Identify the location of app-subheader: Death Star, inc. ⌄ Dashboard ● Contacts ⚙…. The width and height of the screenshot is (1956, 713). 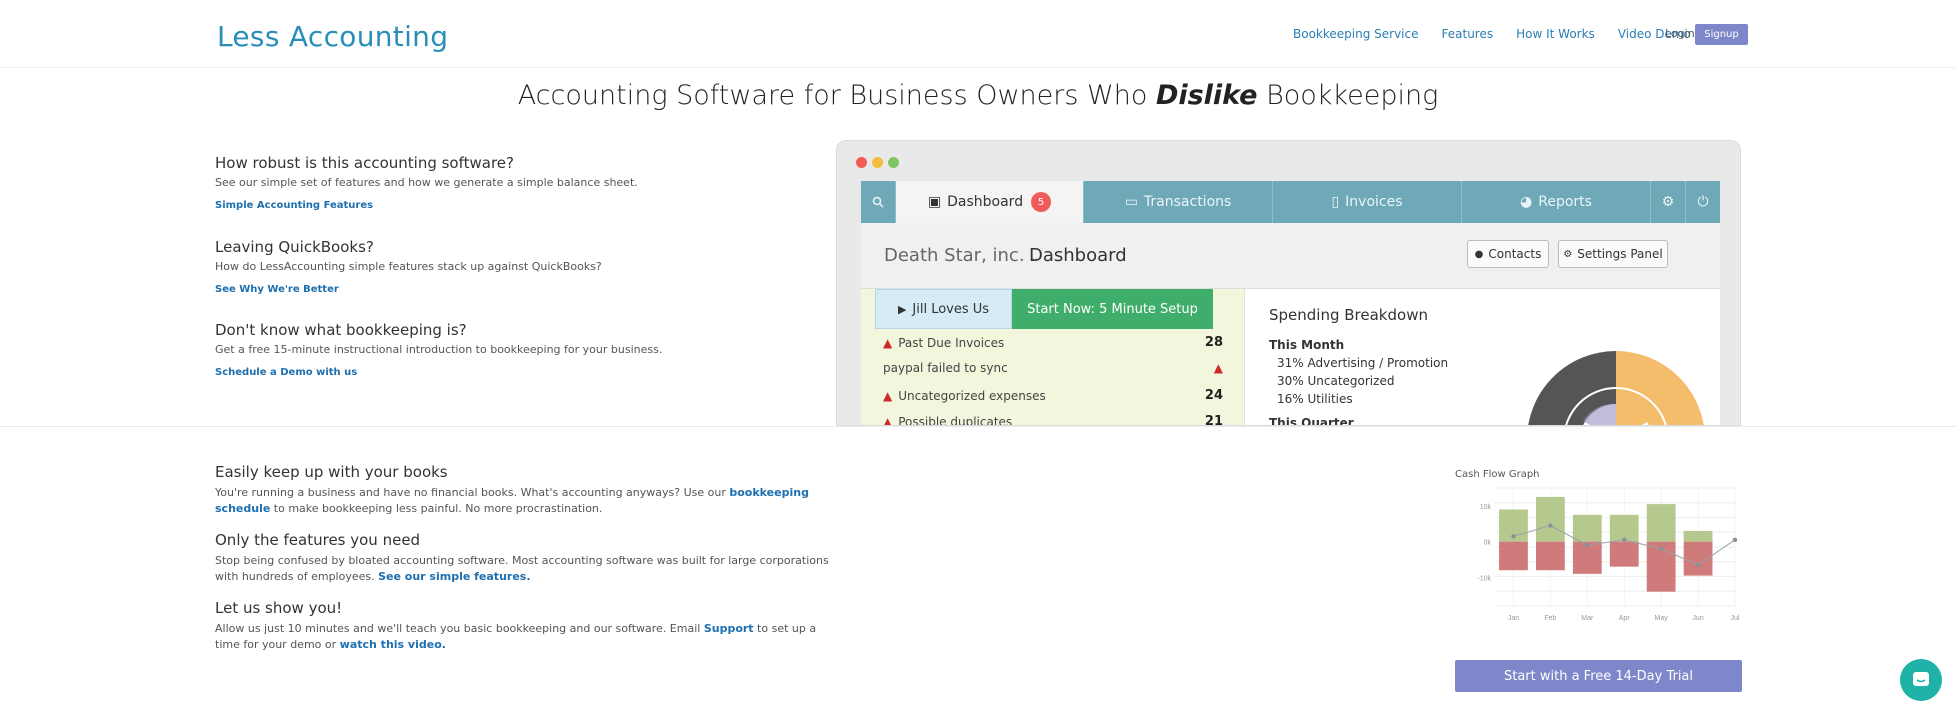
(1290, 256).